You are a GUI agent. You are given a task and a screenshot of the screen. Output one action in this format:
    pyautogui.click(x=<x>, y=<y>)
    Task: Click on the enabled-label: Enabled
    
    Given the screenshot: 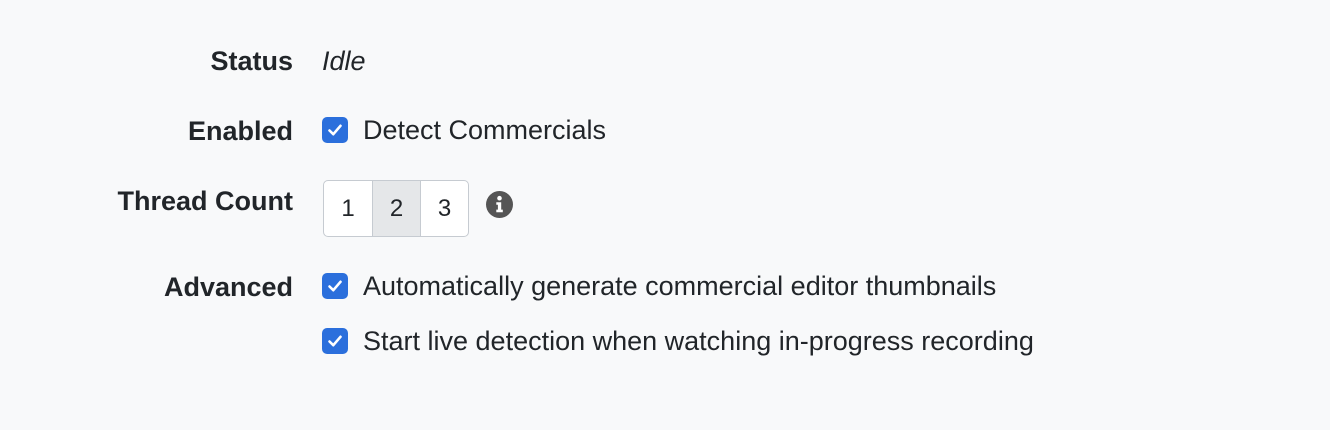 What is the action you would take?
    pyautogui.click(x=240, y=131)
    